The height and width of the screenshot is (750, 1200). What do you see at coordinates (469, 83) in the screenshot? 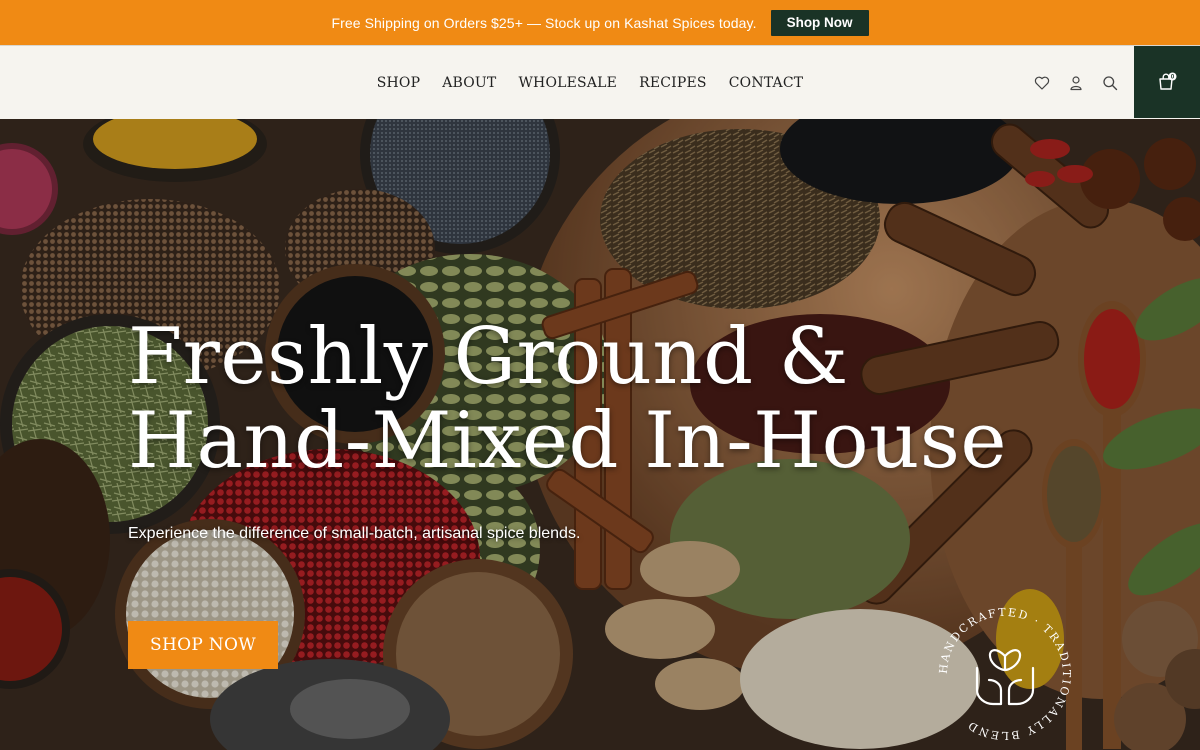
I see `nav-item-about: ABOUT` at bounding box center [469, 83].